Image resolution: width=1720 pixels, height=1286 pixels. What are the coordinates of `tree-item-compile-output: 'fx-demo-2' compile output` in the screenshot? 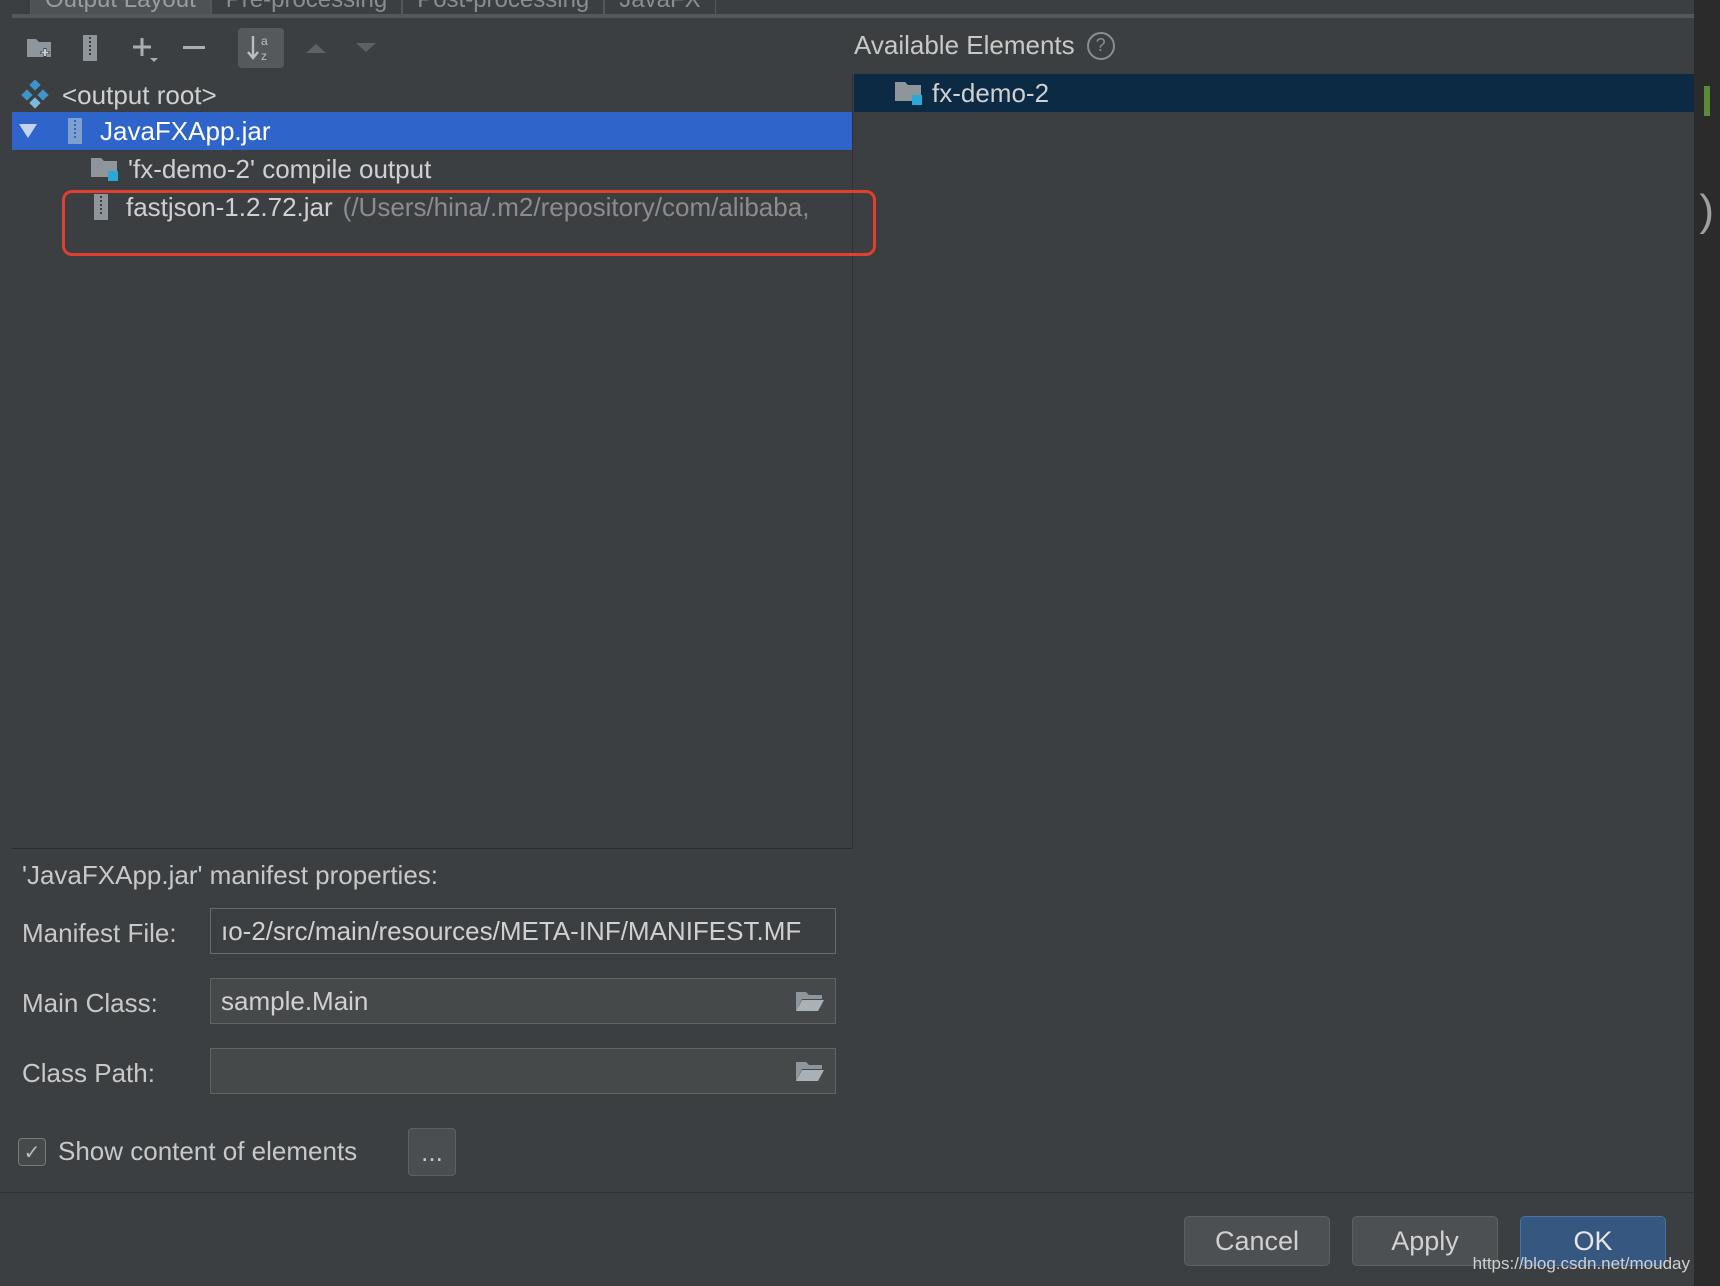 It's located at (432, 169).